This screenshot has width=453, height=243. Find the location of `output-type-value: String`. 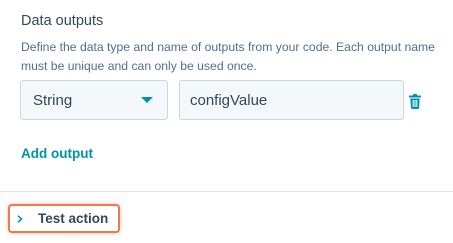

output-type-value: String is located at coordinates (53, 100).